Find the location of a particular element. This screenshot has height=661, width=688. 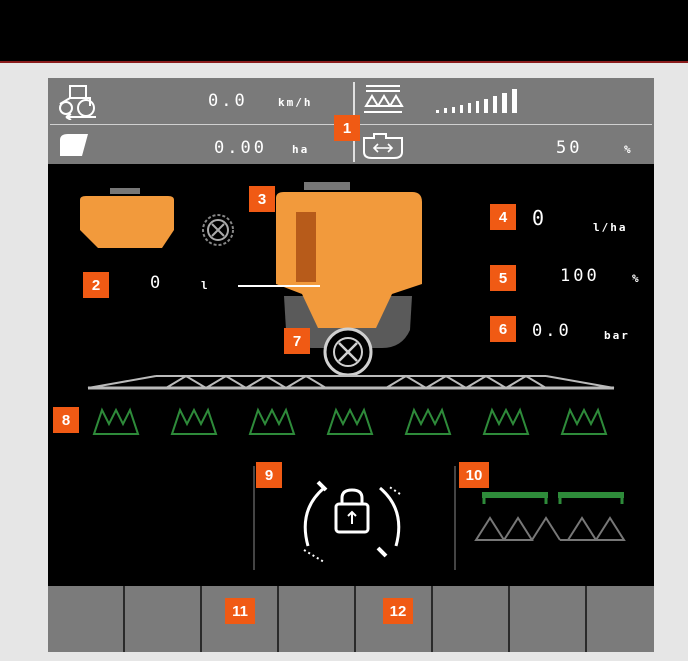

callout-badge: 7 is located at coordinates (297, 341).